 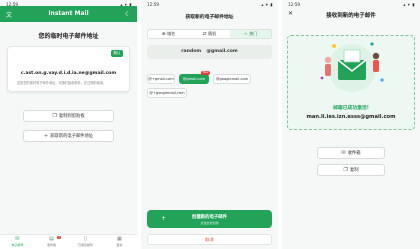 I want to click on create-email-button: + 创建新的电子邮件 点击此处创建, so click(x=209, y=219).